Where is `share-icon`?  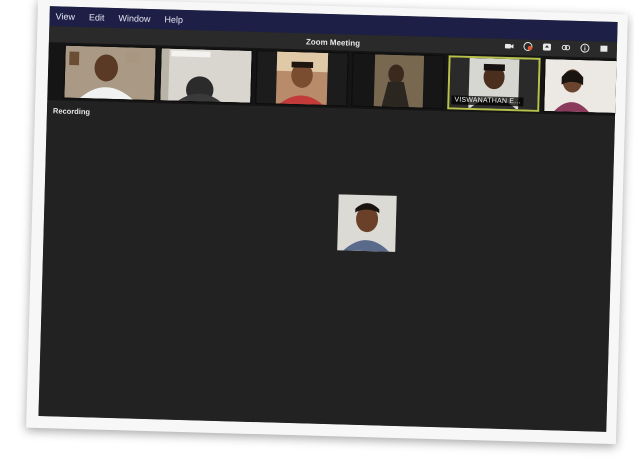
share-icon is located at coordinates (547, 47).